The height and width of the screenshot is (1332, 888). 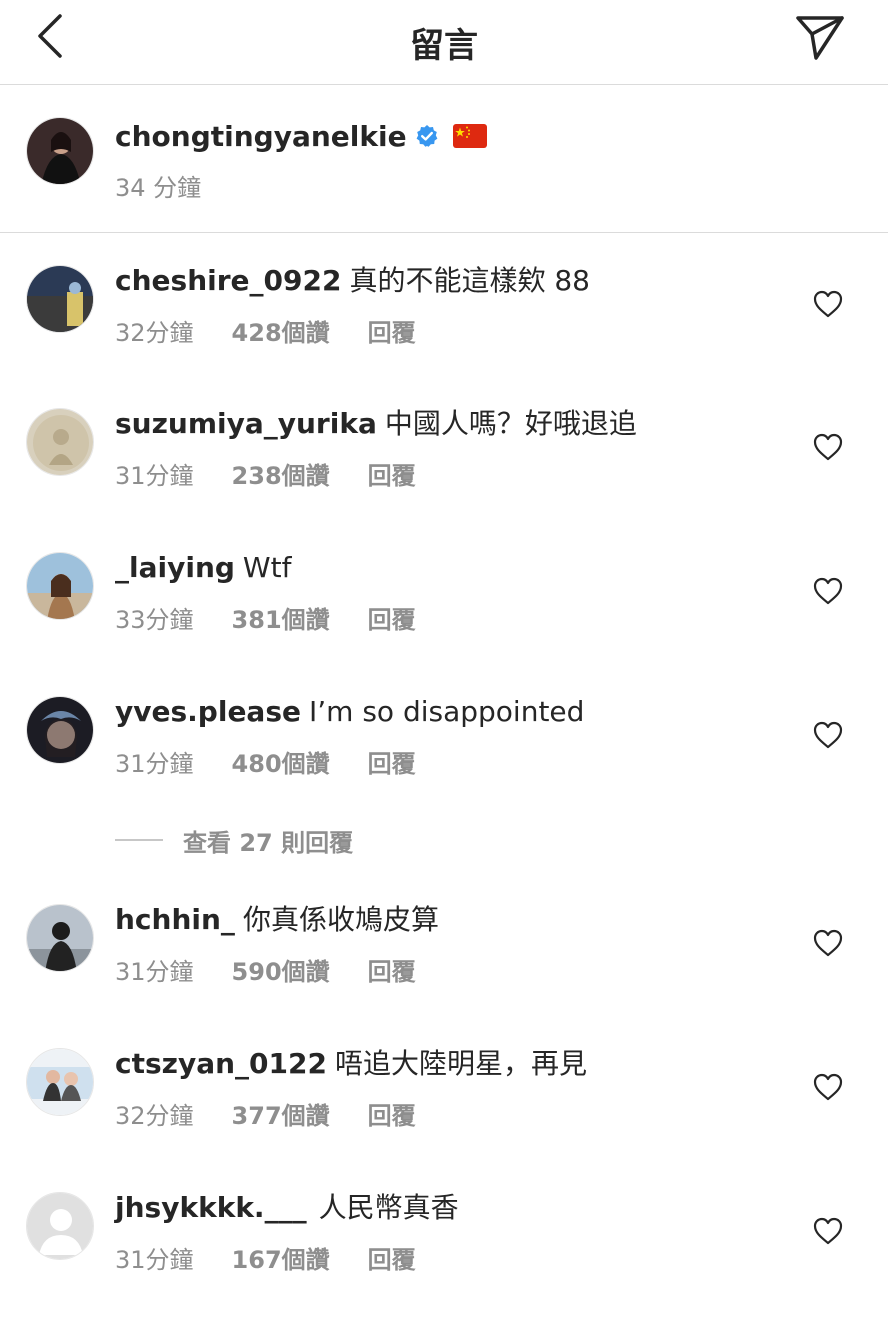 I want to click on comment-item: jhsykkkk.___ 人民幣真香 31分鐘 167個讚 回覆, so click(x=444, y=1261).